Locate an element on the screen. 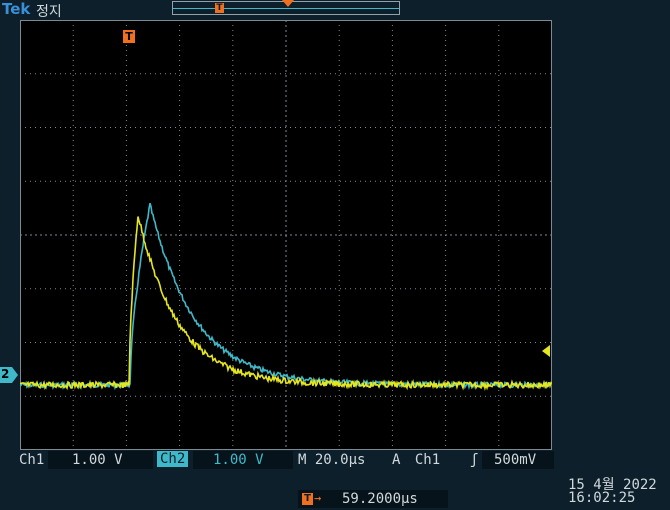 Image resolution: width=670 pixels, height=510 pixels. ch2-ground-marker: 2 is located at coordinates (9, 375).